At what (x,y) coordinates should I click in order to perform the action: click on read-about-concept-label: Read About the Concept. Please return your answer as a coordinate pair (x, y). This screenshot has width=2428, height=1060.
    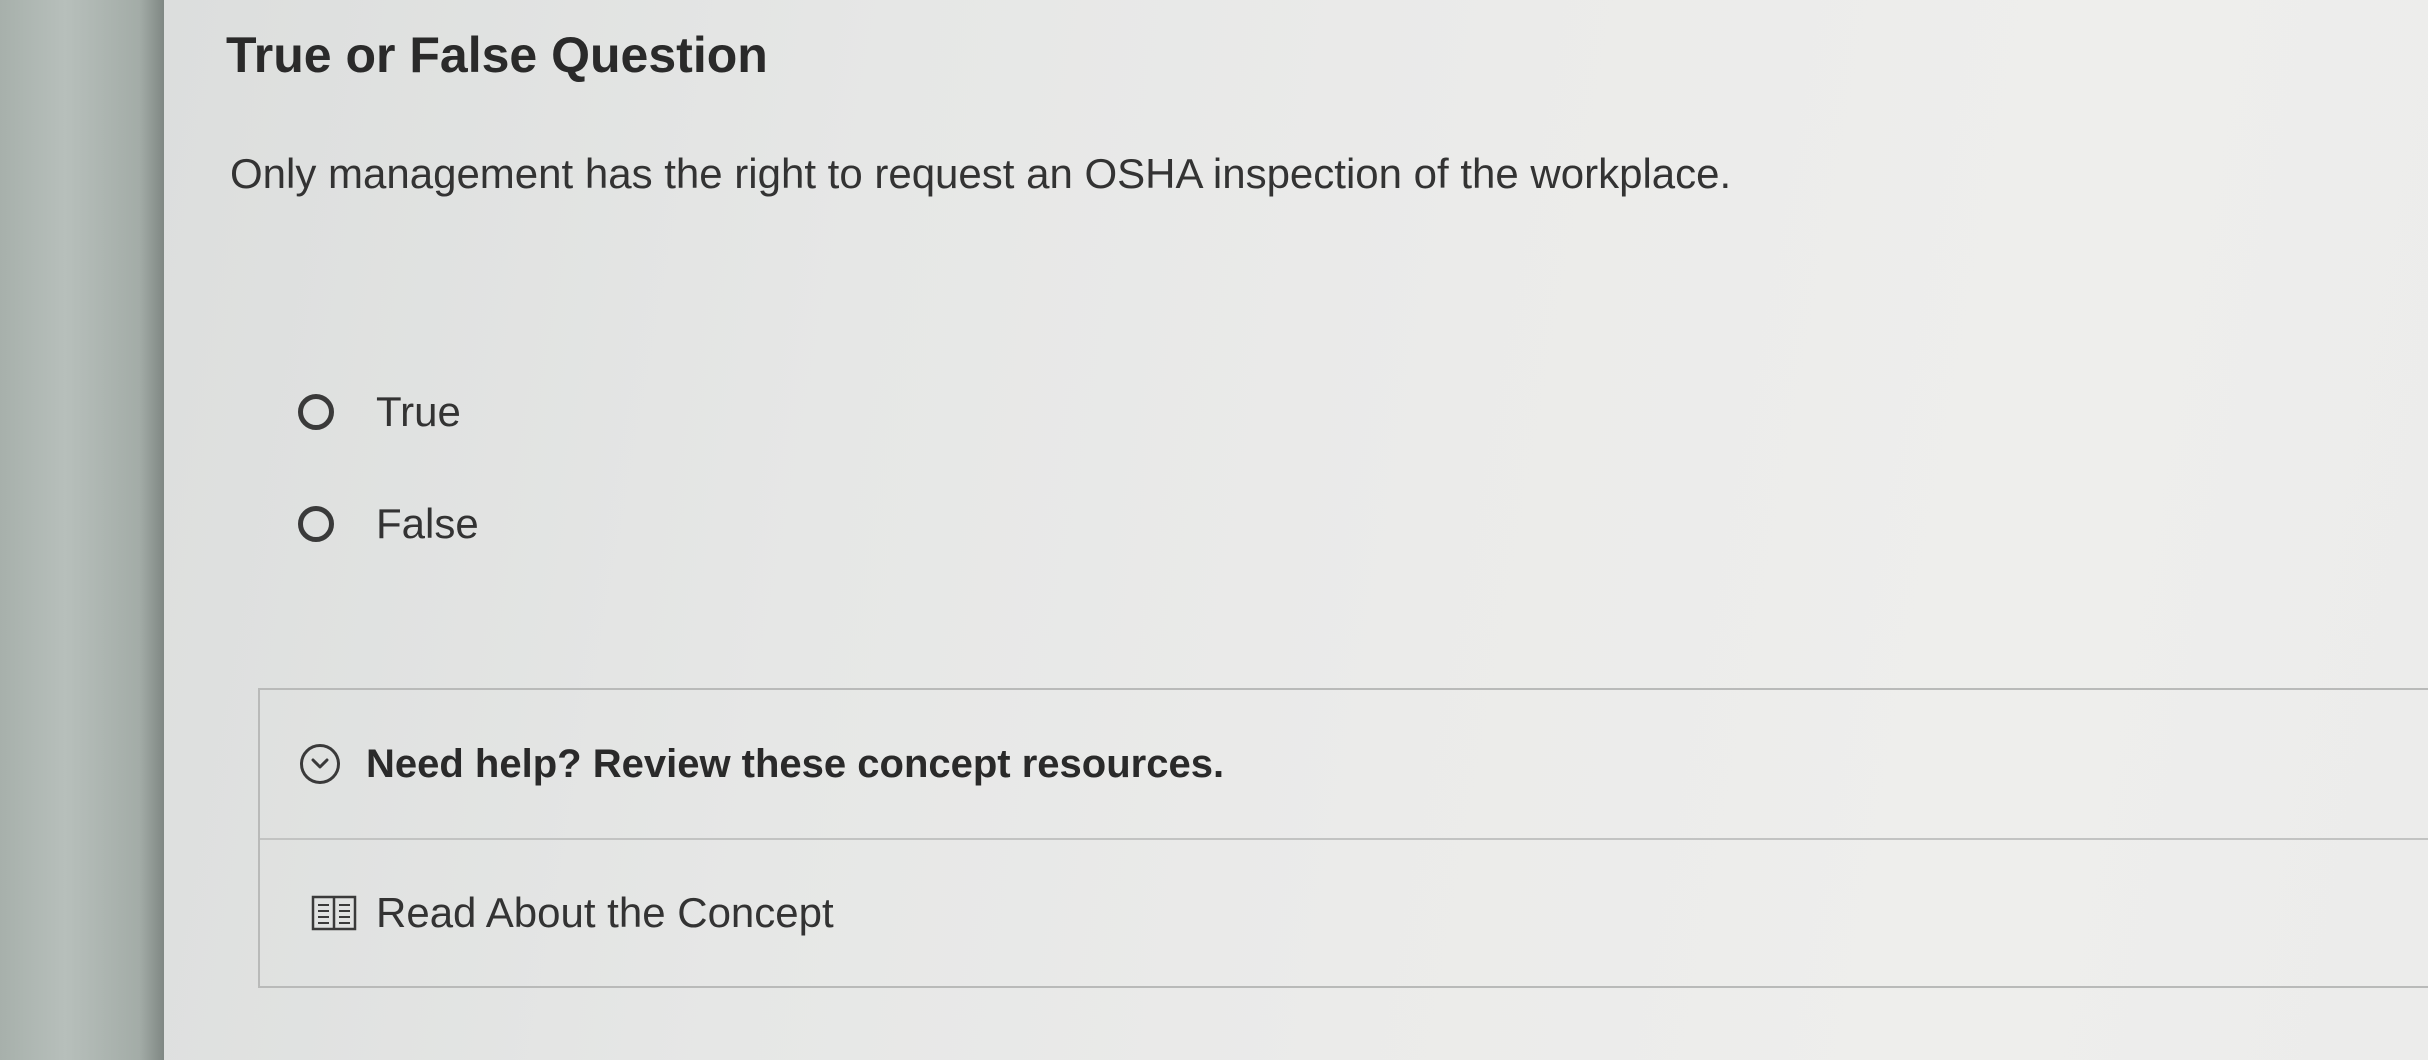
    Looking at the image, I should click on (605, 912).